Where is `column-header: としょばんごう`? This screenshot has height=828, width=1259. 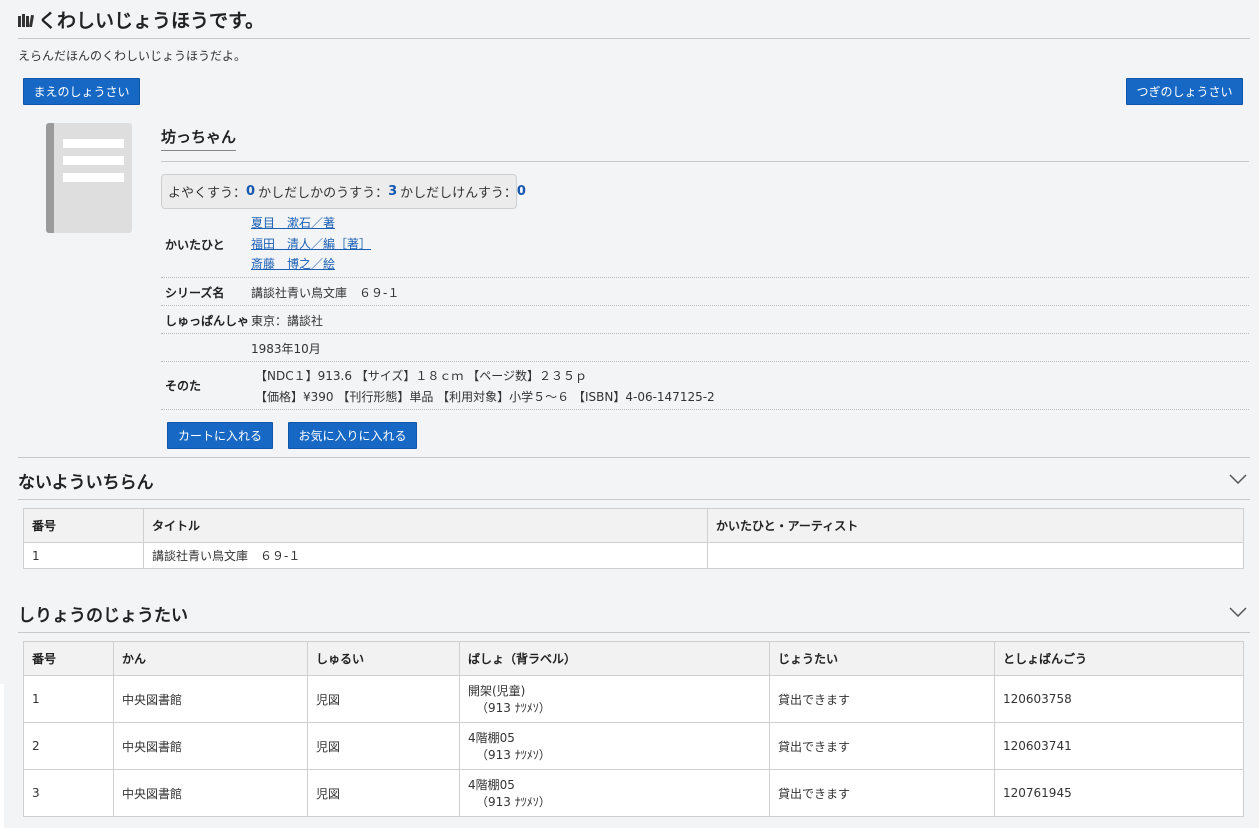 column-header: としょばんごう is located at coordinates (1119, 658).